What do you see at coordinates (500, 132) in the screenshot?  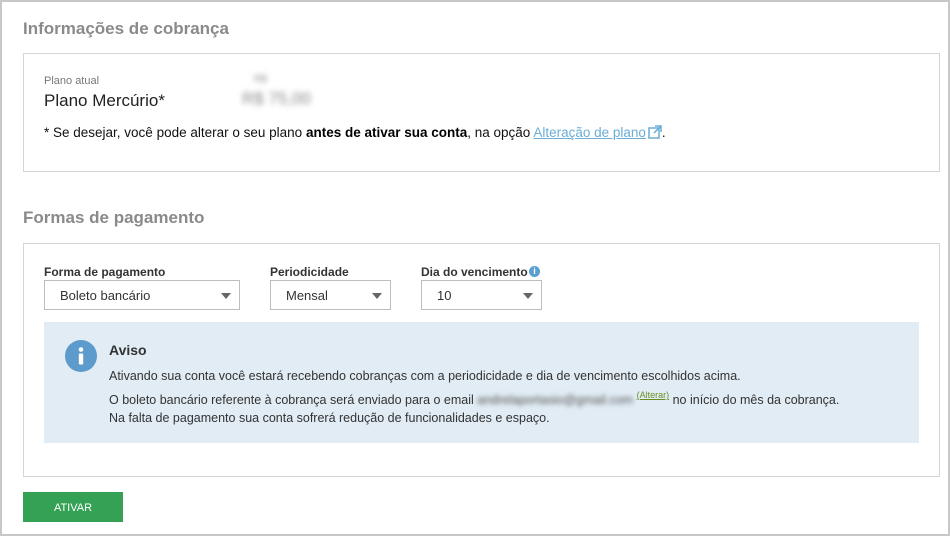 I see `note-middle: , na opção` at bounding box center [500, 132].